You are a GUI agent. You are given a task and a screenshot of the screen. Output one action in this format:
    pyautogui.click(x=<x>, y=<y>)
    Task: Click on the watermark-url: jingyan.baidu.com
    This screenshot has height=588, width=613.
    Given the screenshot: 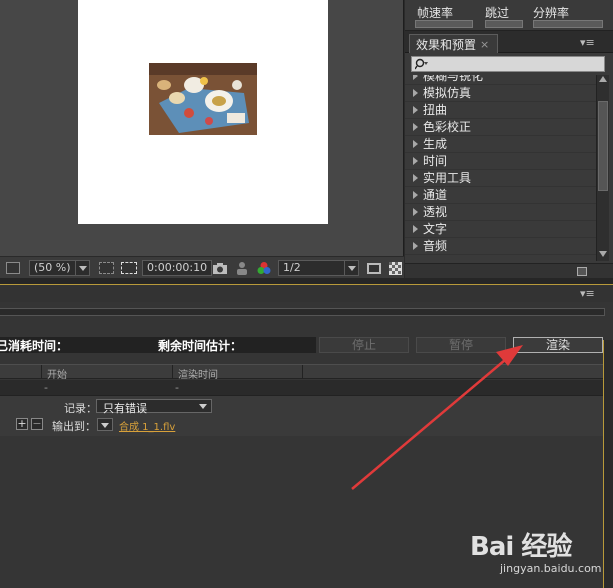 What is the action you would take?
    pyautogui.click(x=551, y=568)
    